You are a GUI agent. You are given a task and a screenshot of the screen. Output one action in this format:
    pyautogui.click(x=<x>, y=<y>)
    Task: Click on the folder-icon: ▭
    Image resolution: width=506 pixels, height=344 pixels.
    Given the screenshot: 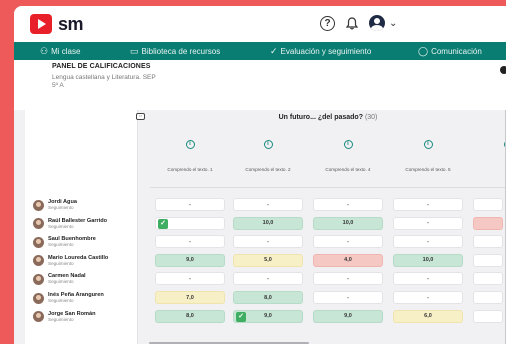 What is the action you would take?
    pyautogui.click(x=134, y=50)
    